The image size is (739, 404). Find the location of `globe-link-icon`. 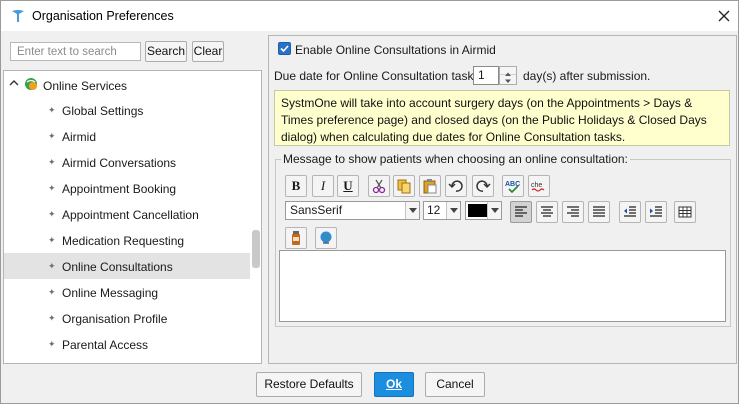

globe-link-icon is located at coordinates (326, 237).